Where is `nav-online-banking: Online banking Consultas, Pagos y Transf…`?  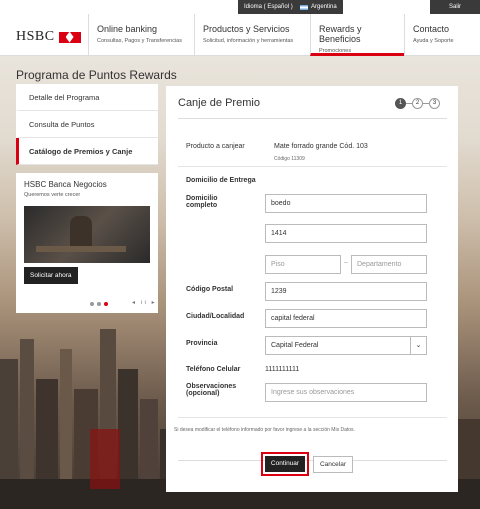
nav-online-banking: Online banking Consultas, Pagos y Transf… is located at coordinates (139, 35).